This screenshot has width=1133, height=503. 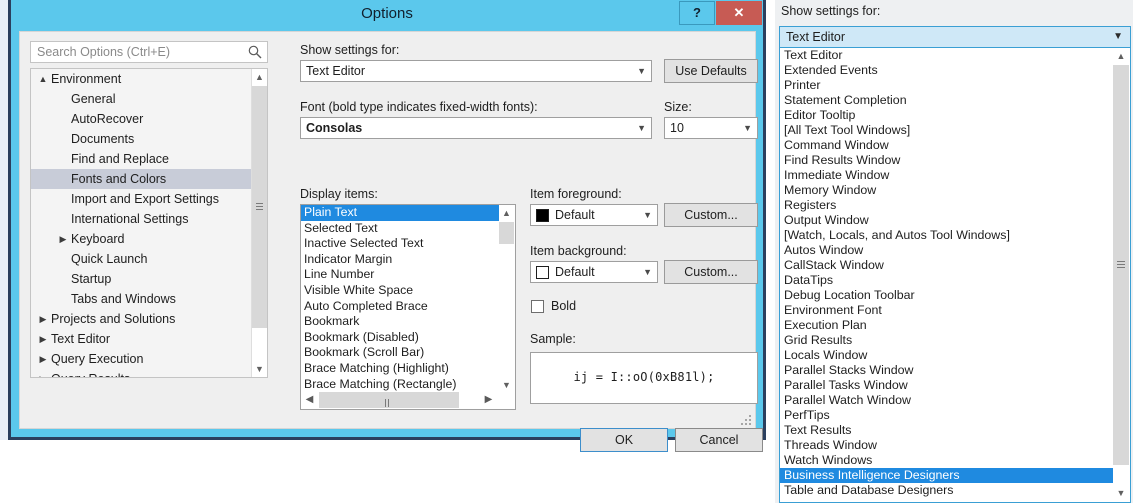 I want to click on display-item: Visible White Space, so click(x=408, y=291).